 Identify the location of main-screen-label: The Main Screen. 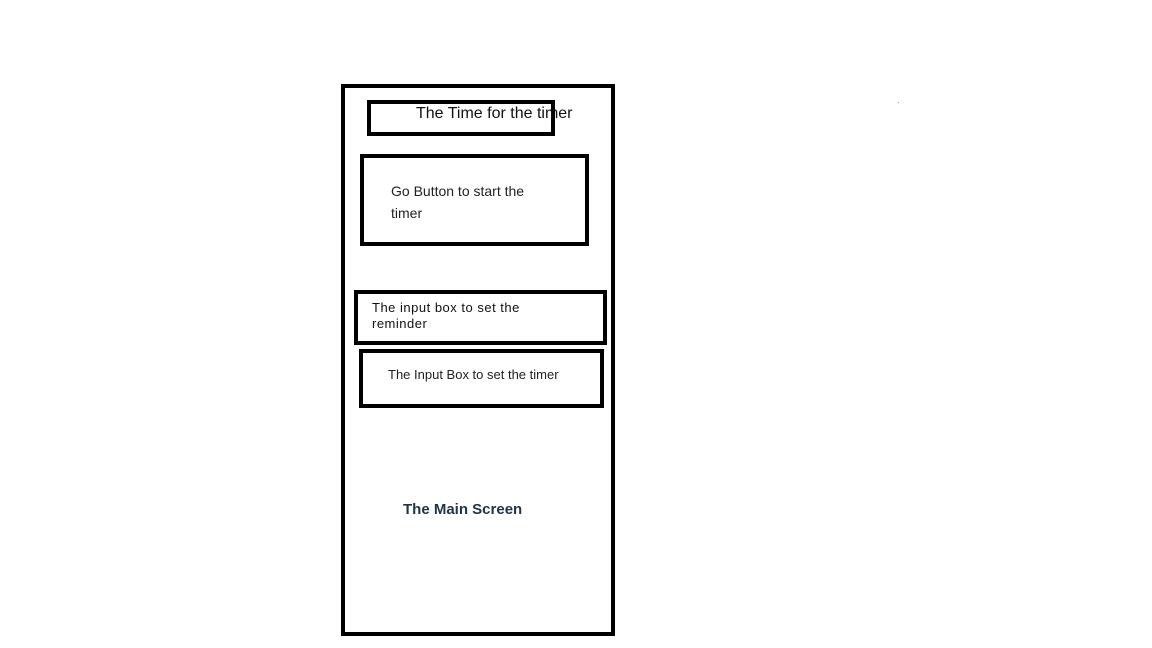
(463, 509).